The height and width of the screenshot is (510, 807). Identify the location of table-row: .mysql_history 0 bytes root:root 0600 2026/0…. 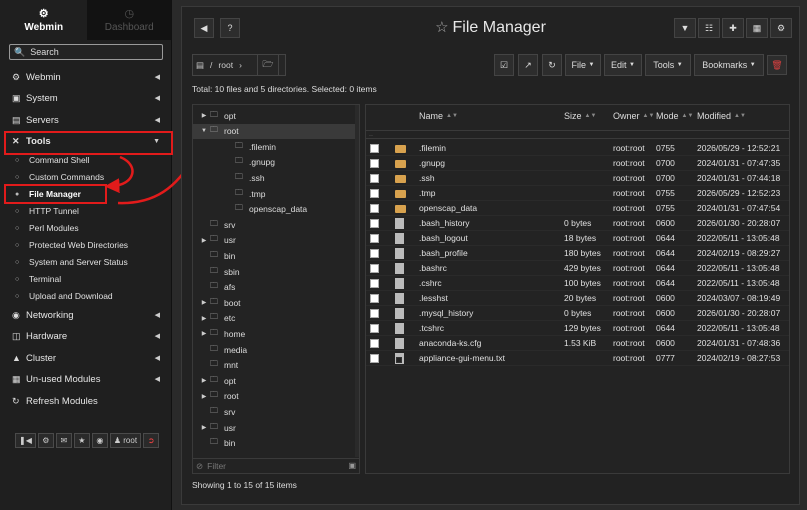
(577, 313).